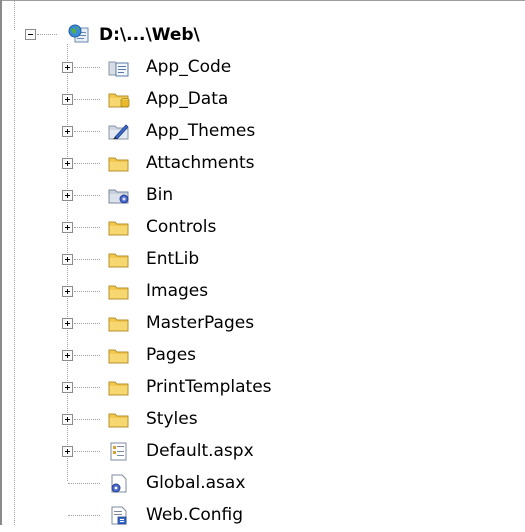  I want to click on tree-item-label: PrintTemplates, so click(209, 387).